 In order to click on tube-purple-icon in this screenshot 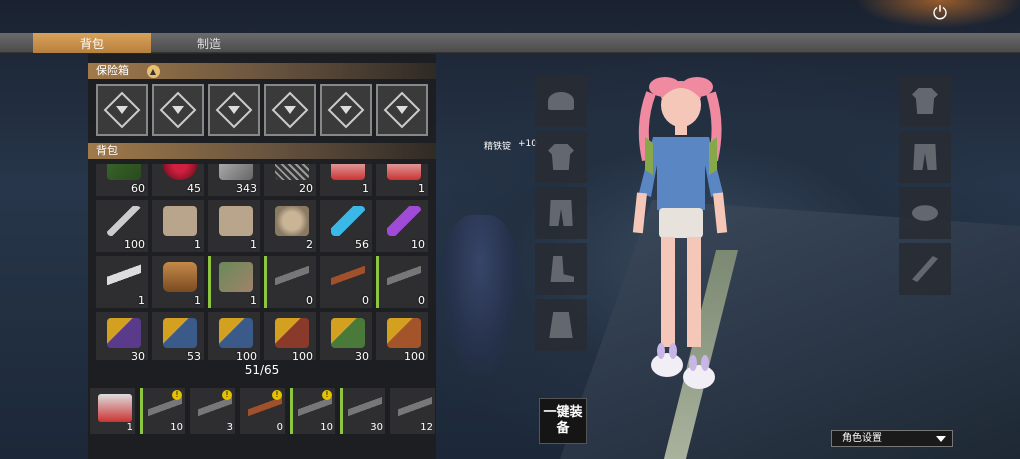, I will do `click(404, 221)`.